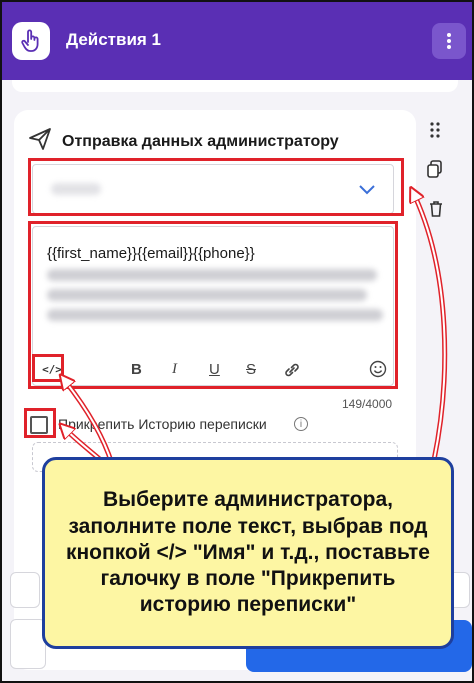 This screenshot has width=474, height=683. Describe the element at coordinates (31, 41) in the screenshot. I see `hand-pointer-icon` at that location.